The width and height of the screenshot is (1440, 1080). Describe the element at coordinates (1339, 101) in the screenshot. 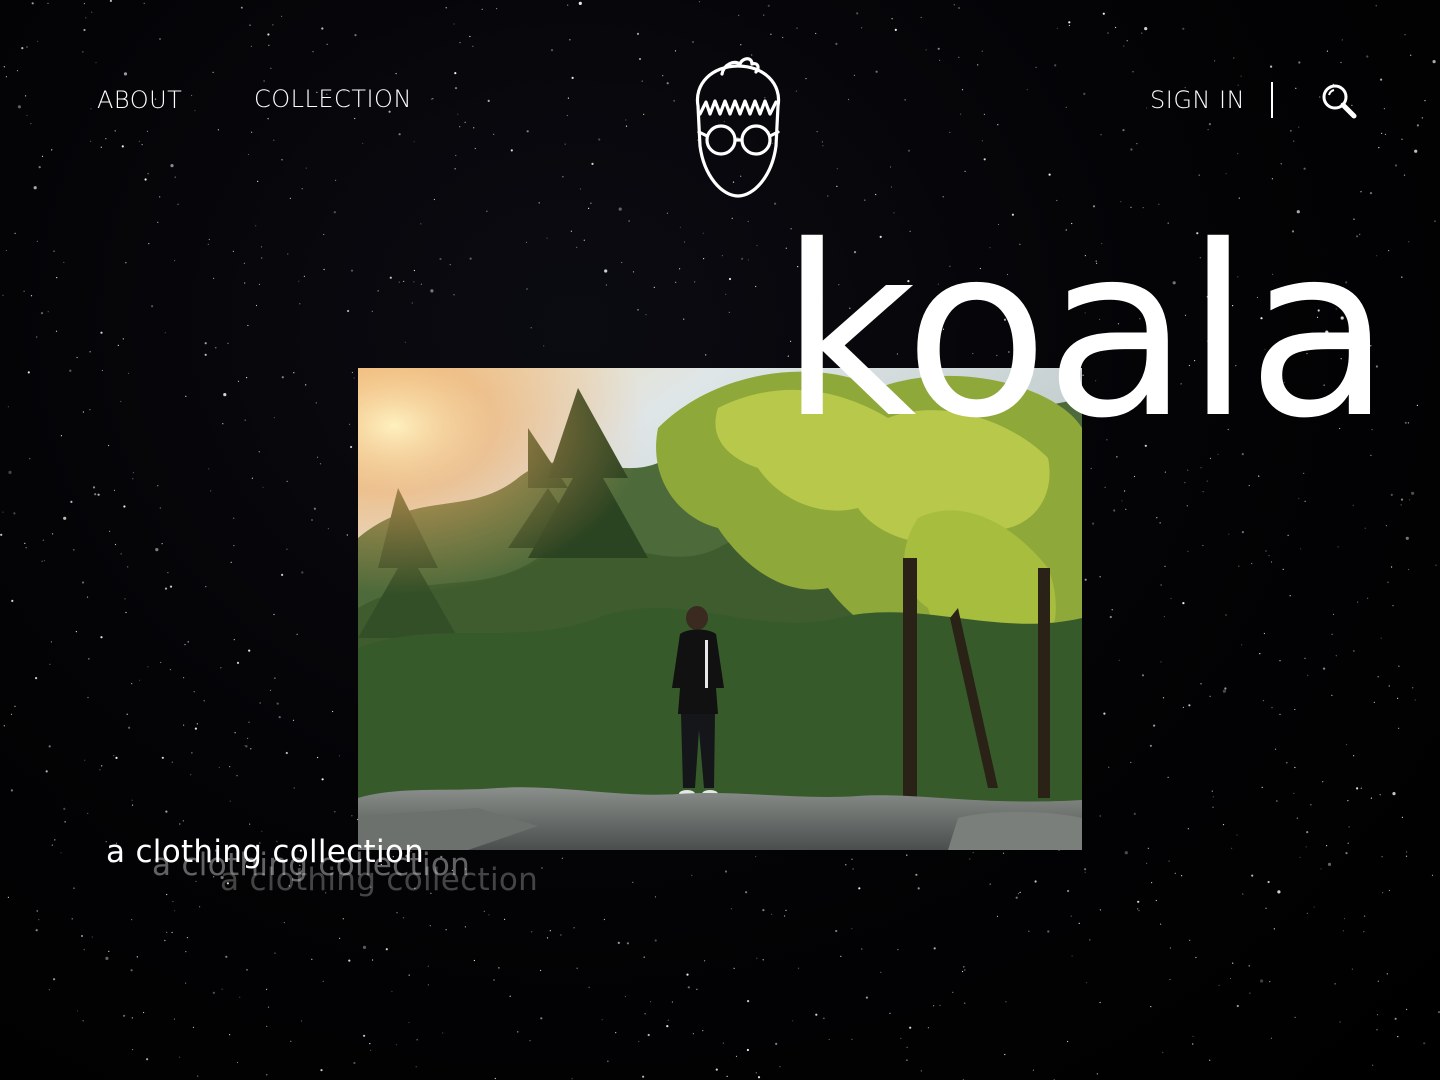

I see `search-icon` at that location.